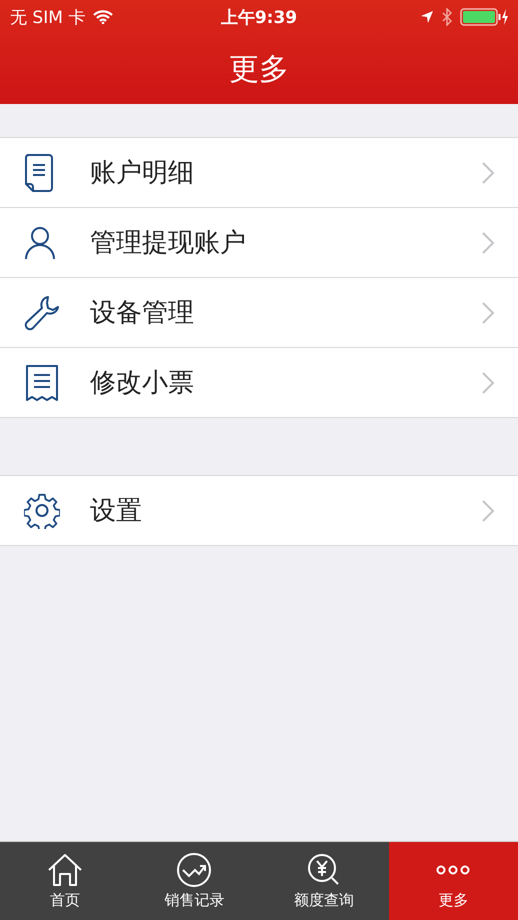  What do you see at coordinates (453, 869) in the screenshot?
I see `more-icon` at bounding box center [453, 869].